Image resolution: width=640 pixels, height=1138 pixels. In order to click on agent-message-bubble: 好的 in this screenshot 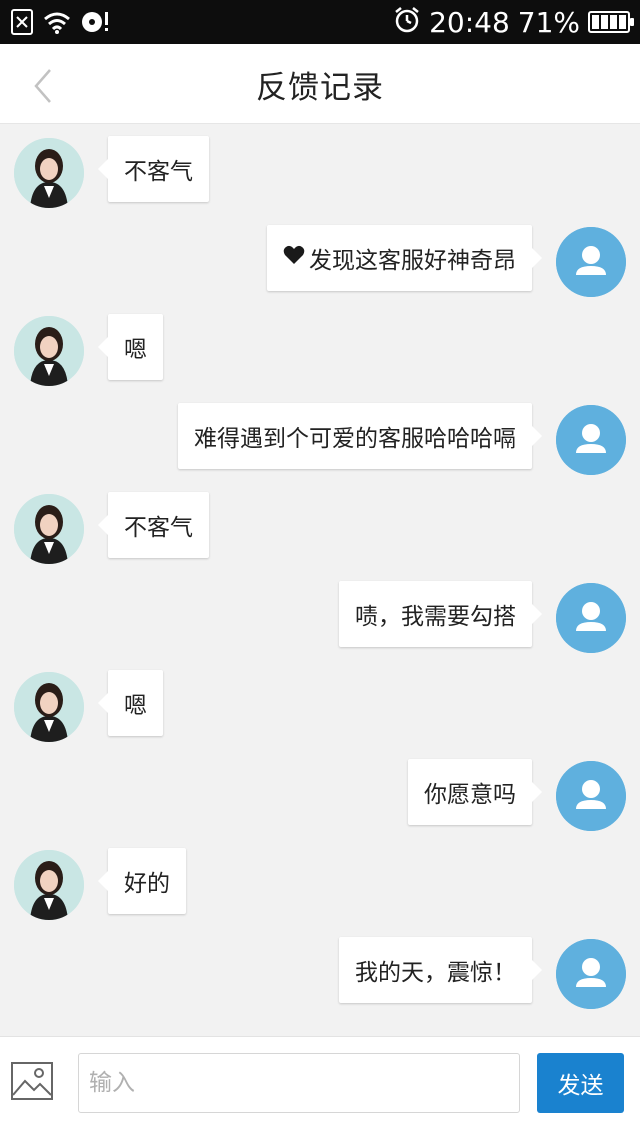, I will do `click(142, 881)`.